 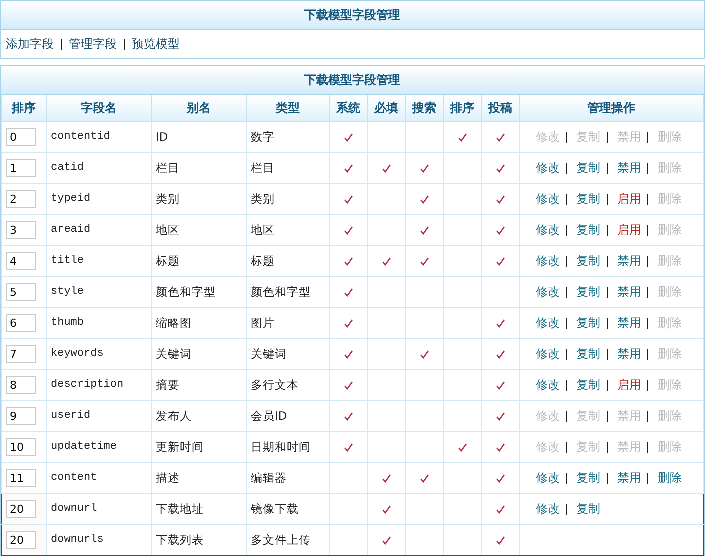 I want to click on table-cell: 缩略图, so click(x=199, y=323).